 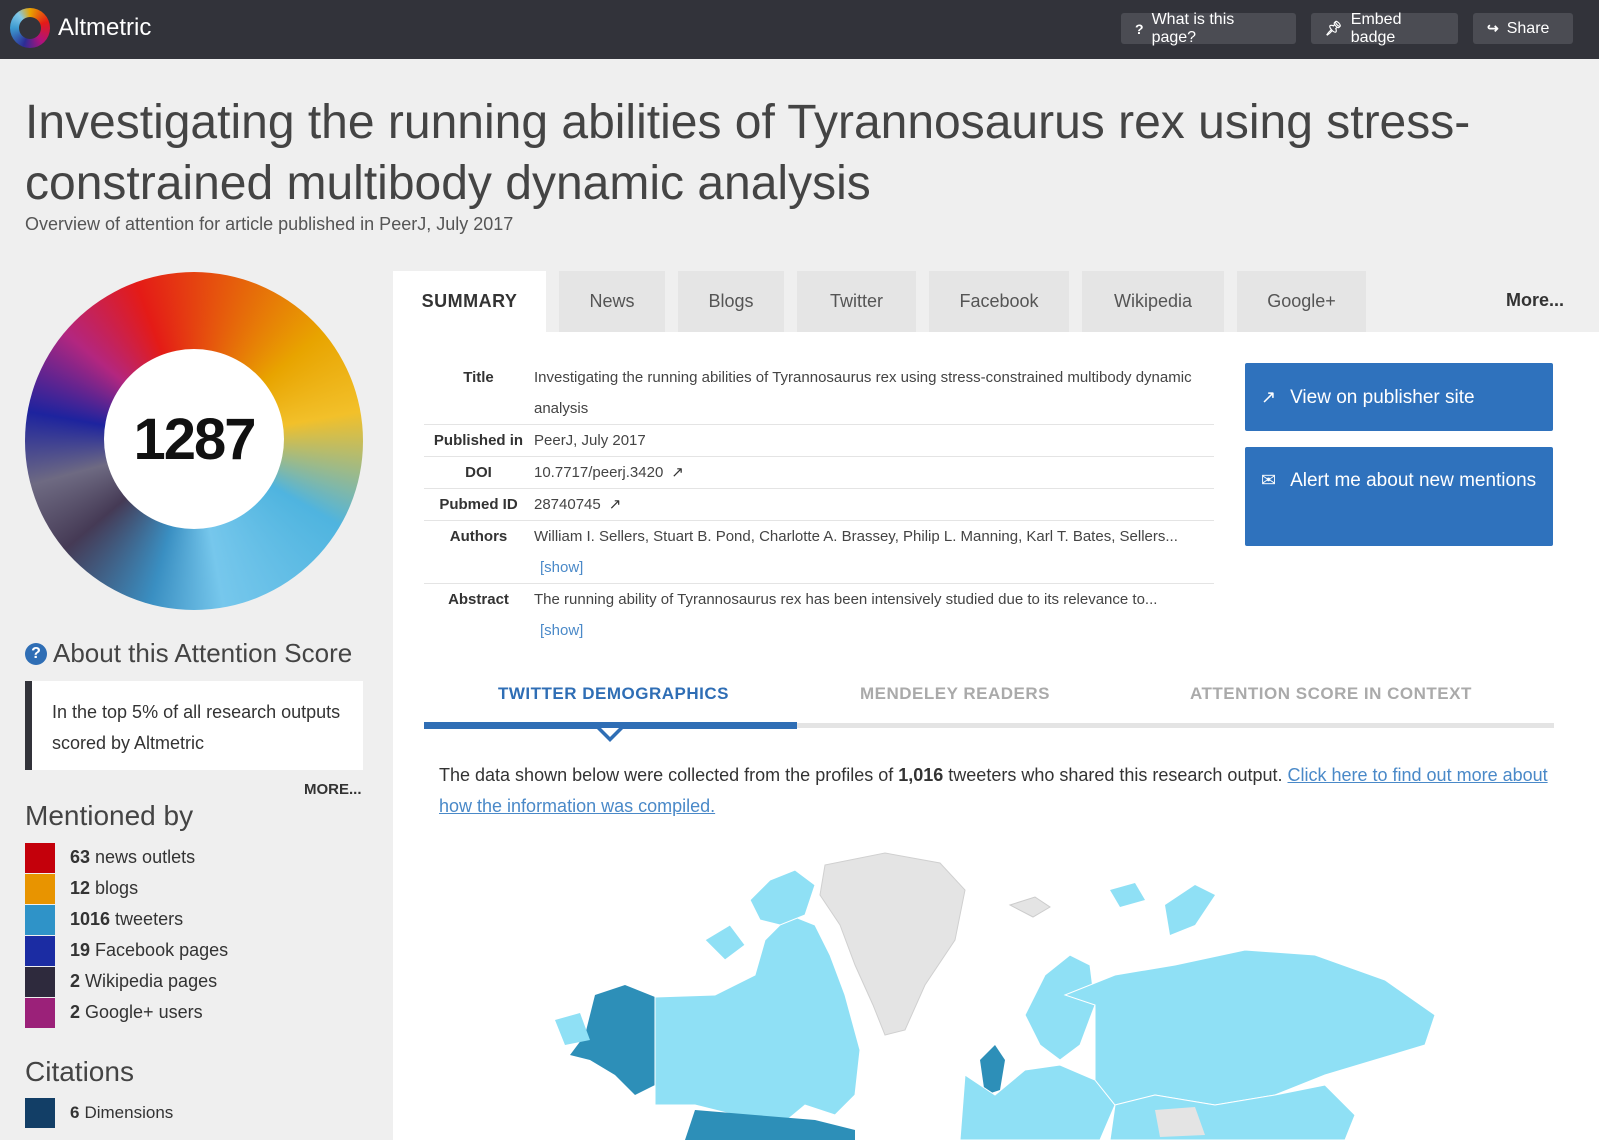 I want to click on mention-item-blogs: 12 blogs, so click(x=126, y=888).